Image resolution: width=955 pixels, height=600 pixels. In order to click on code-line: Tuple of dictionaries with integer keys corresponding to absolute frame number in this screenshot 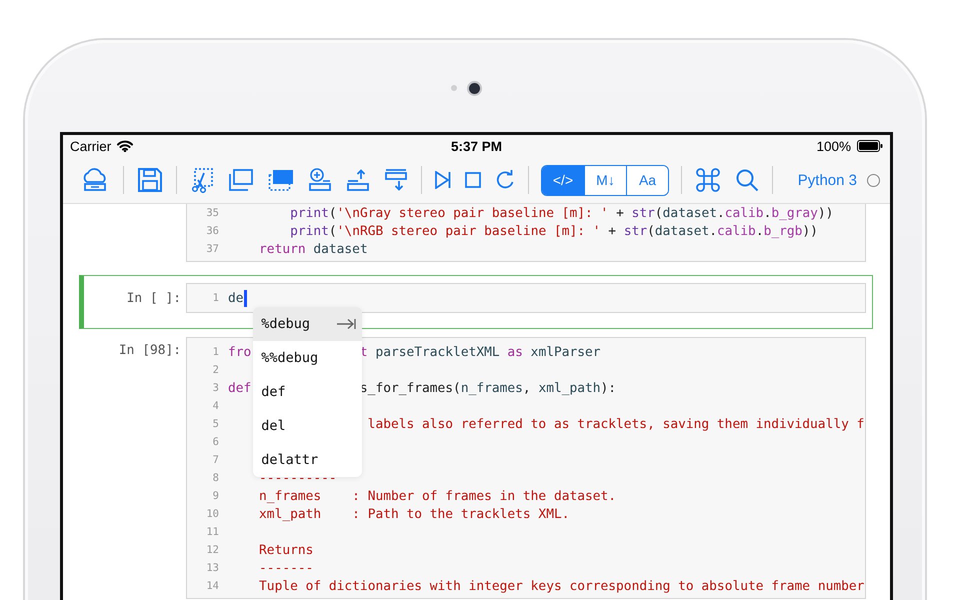, I will do `click(561, 586)`.